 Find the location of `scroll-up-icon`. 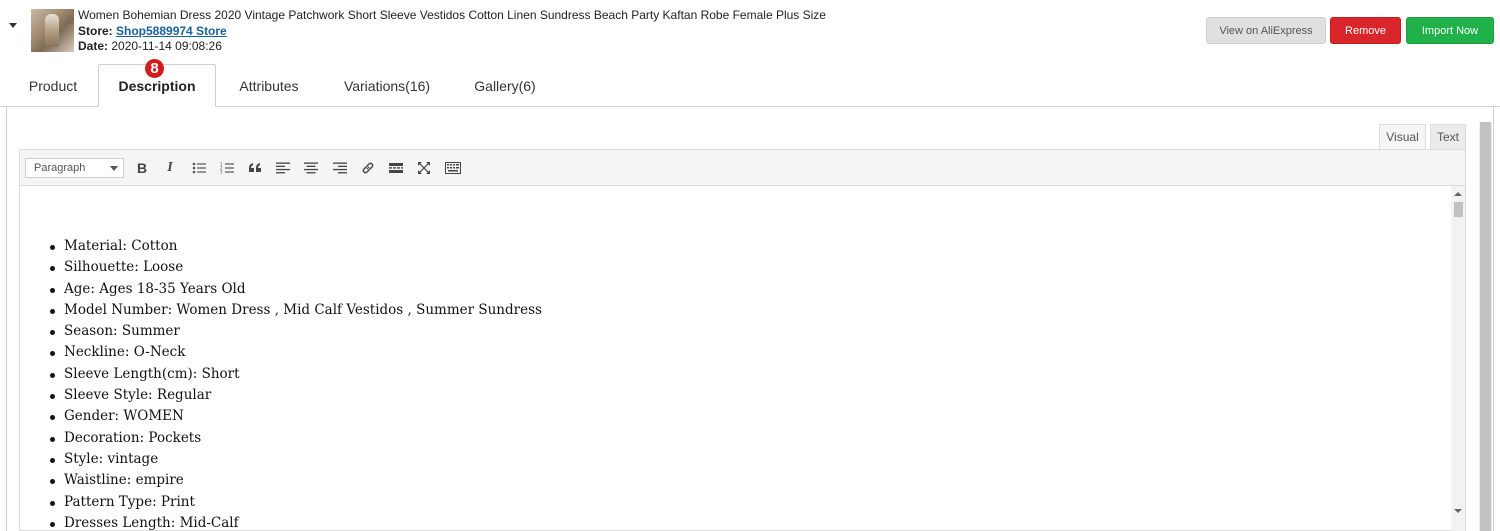

scroll-up-icon is located at coordinates (1458, 194).